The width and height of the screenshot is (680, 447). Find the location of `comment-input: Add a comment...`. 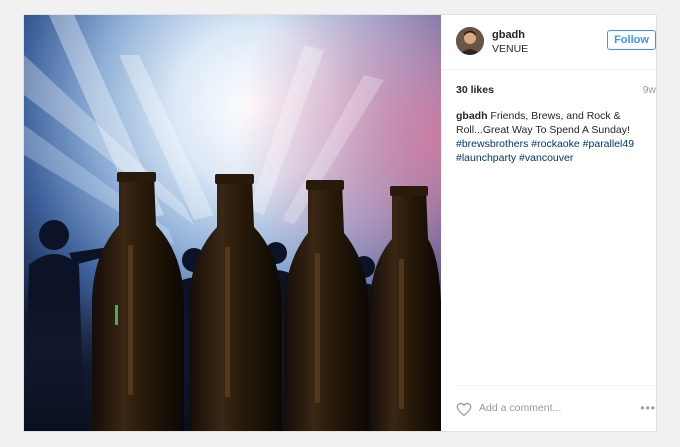

comment-input: Add a comment... is located at coordinates (520, 408).